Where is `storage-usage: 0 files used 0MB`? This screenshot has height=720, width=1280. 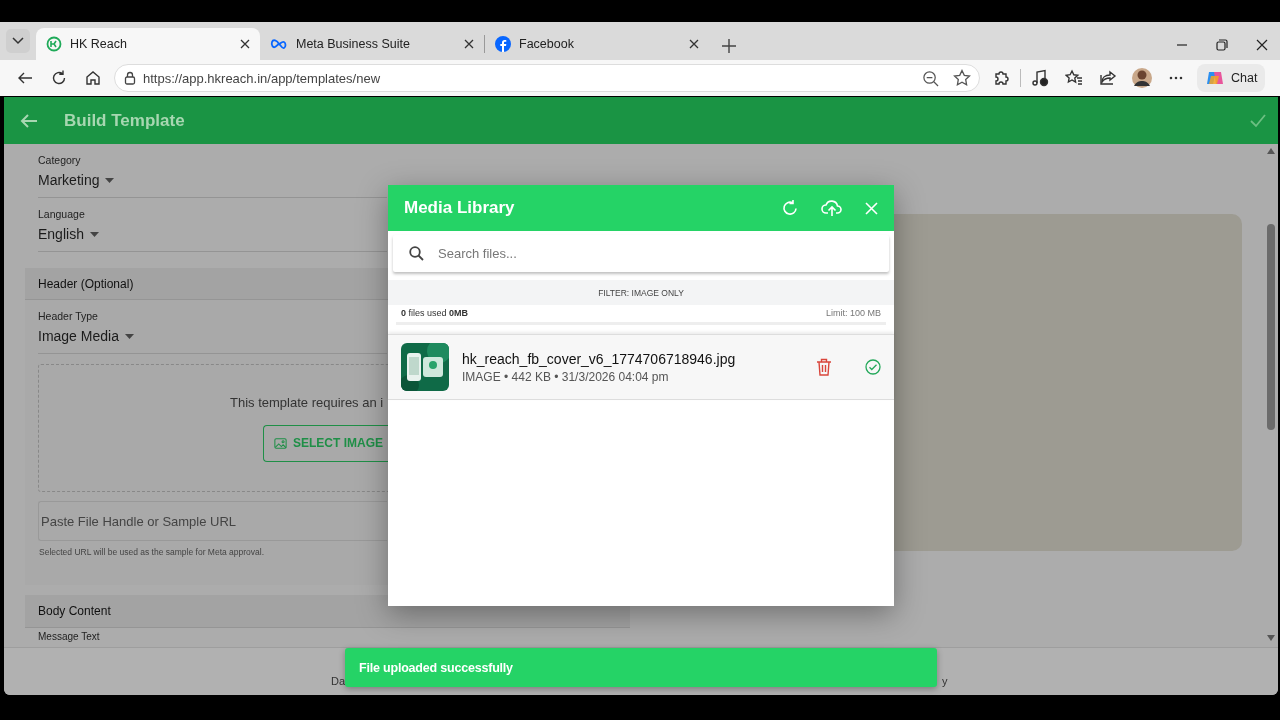
storage-usage: 0 files used 0MB is located at coordinates (435, 313).